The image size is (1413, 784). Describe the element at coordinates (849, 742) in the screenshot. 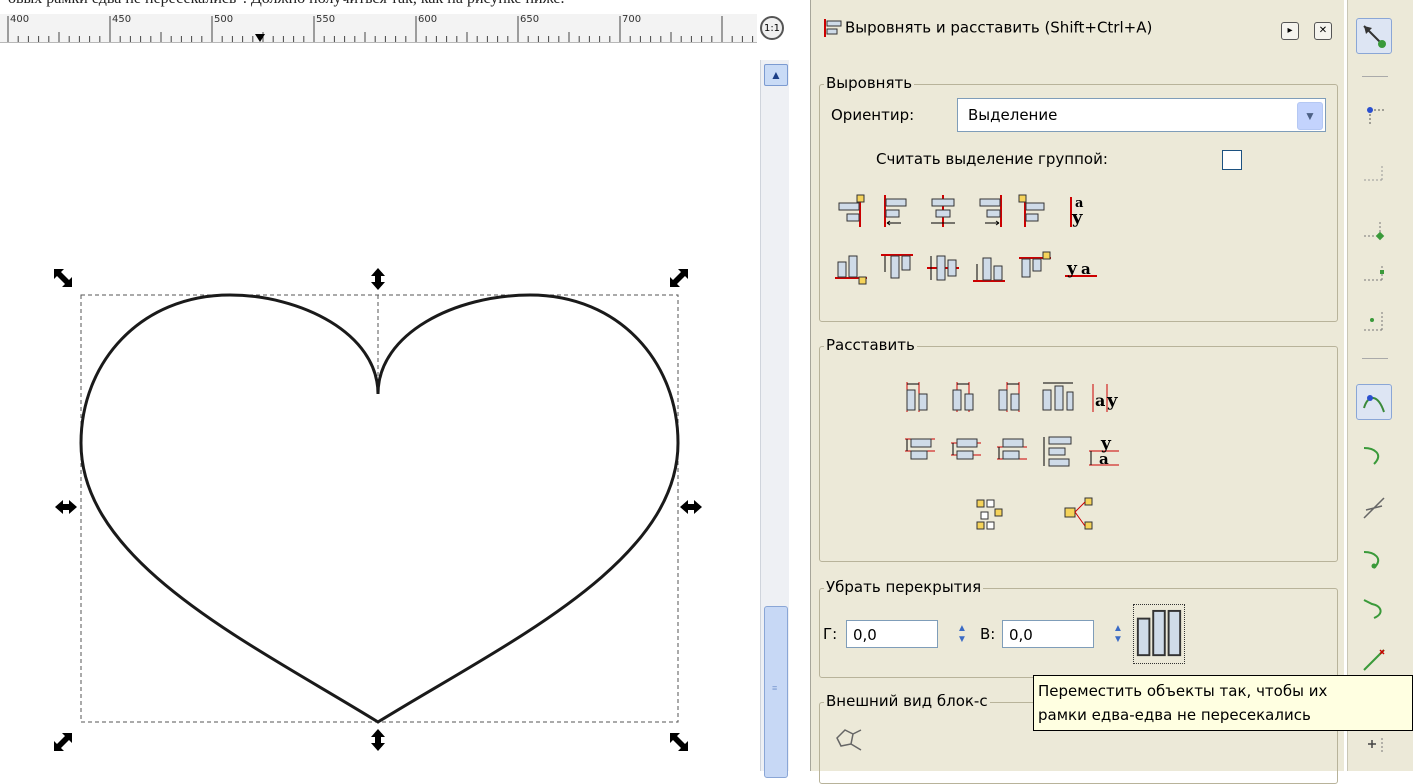

I see `connector-graph-icon` at that location.